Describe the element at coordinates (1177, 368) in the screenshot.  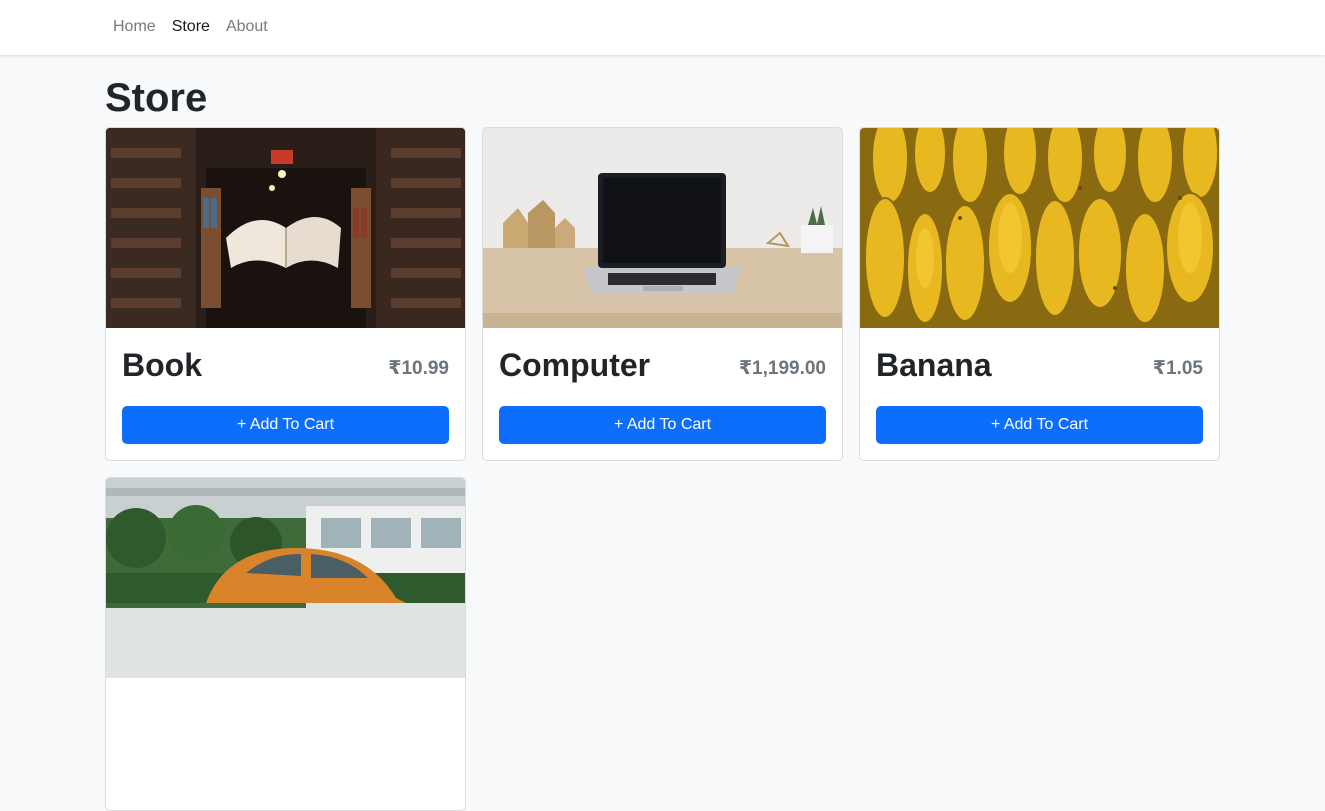
I see `product-price: ₹1.05` at that location.